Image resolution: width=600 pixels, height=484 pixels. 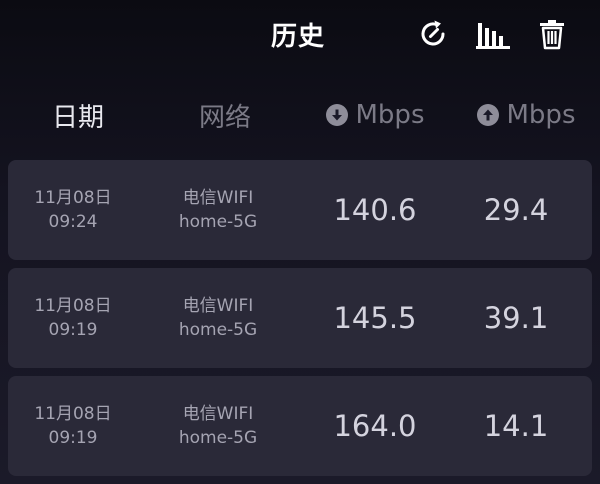 I want to click on refresh-icon, so click(x=433, y=33).